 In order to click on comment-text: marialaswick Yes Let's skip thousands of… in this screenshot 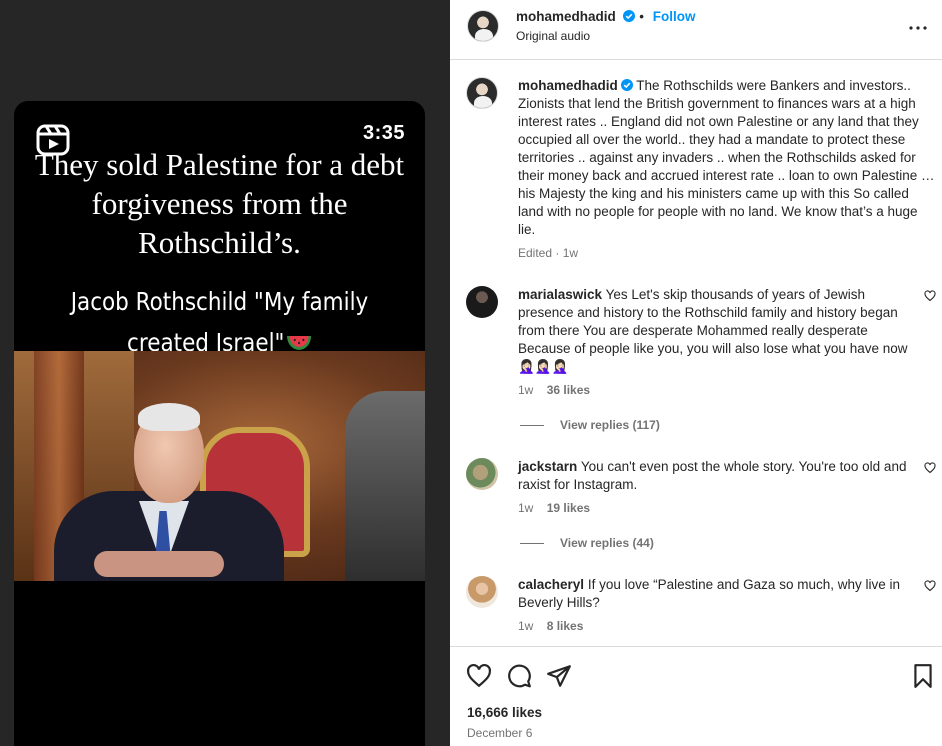, I will do `click(715, 331)`.